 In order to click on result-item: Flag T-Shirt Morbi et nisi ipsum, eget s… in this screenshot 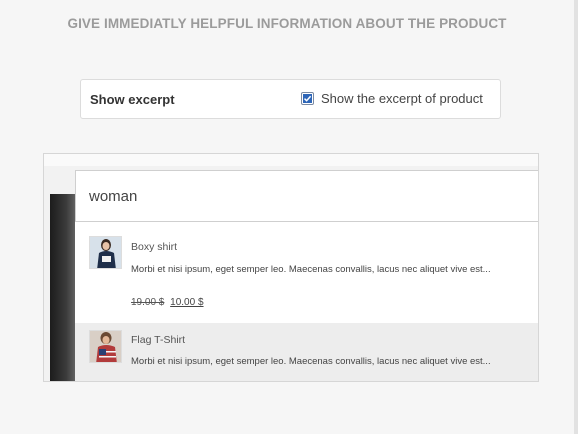, I will do `click(306, 352)`.